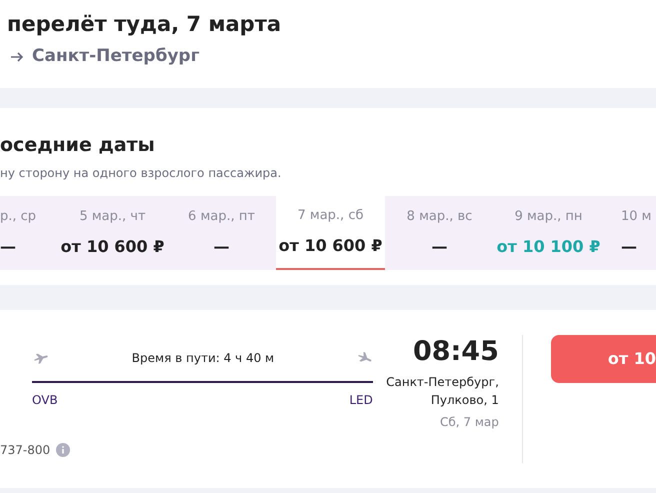 The image size is (656, 493). What do you see at coordinates (41, 358) in the screenshot?
I see `takeoff-plane-icon` at bounding box center [41, 358].